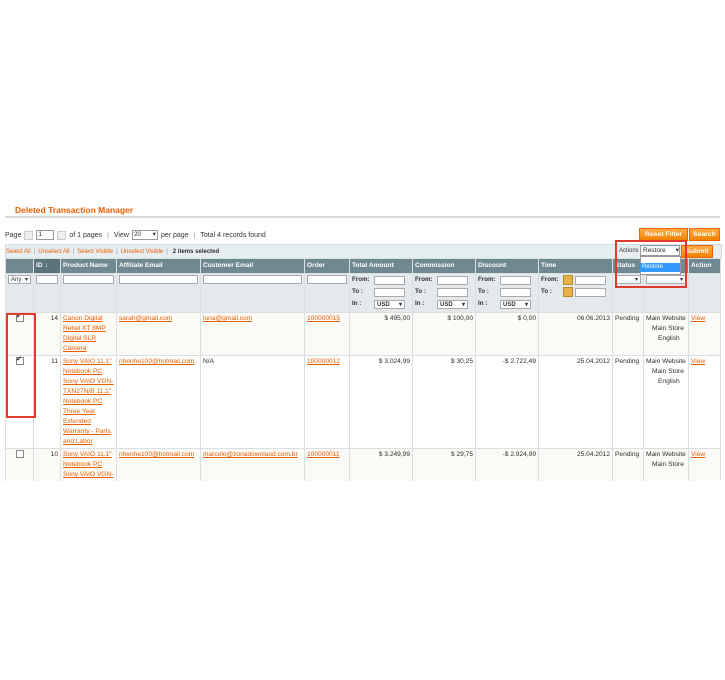  I want to click on unselect-visible-link: Unselect Visible, so click(142, 252).